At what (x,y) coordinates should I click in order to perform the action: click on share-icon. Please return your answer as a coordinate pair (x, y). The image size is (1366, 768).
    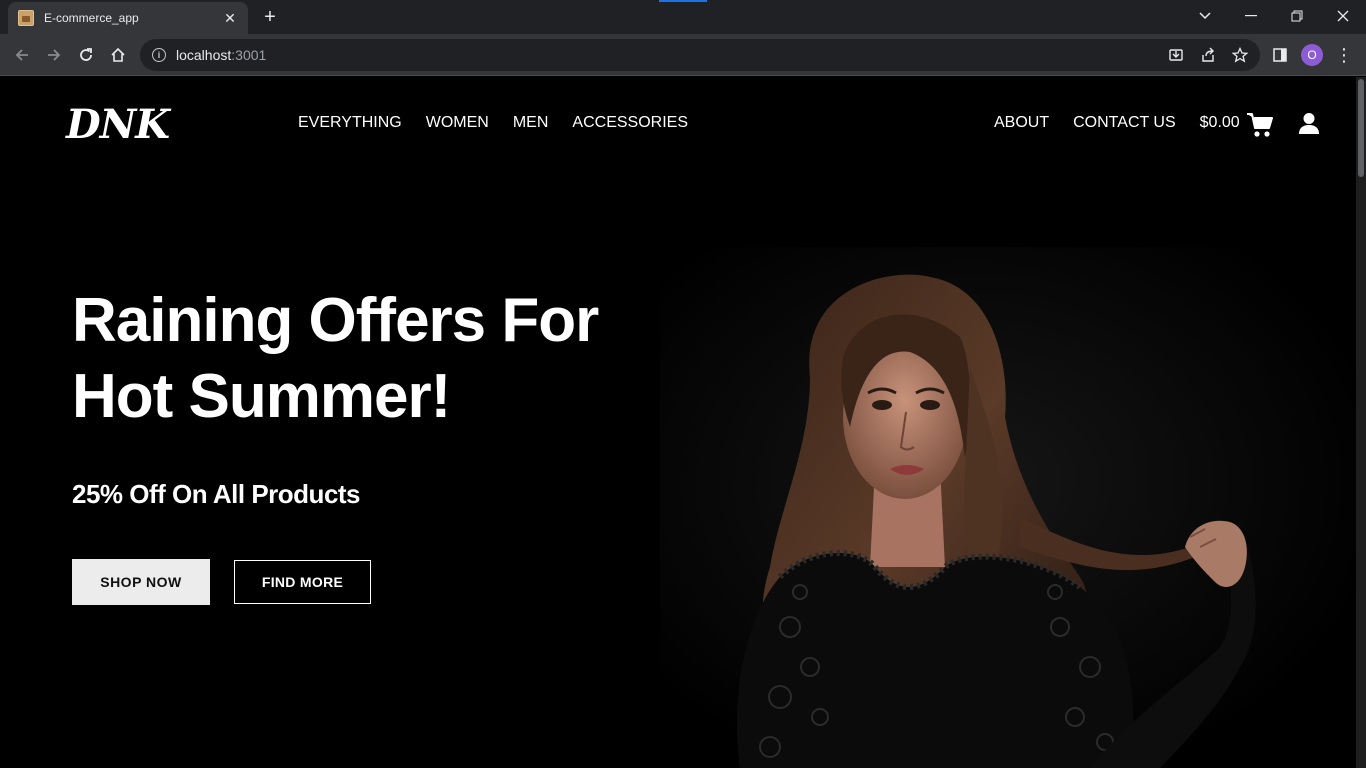
    Looking at the image, I should click on (1208, 55).